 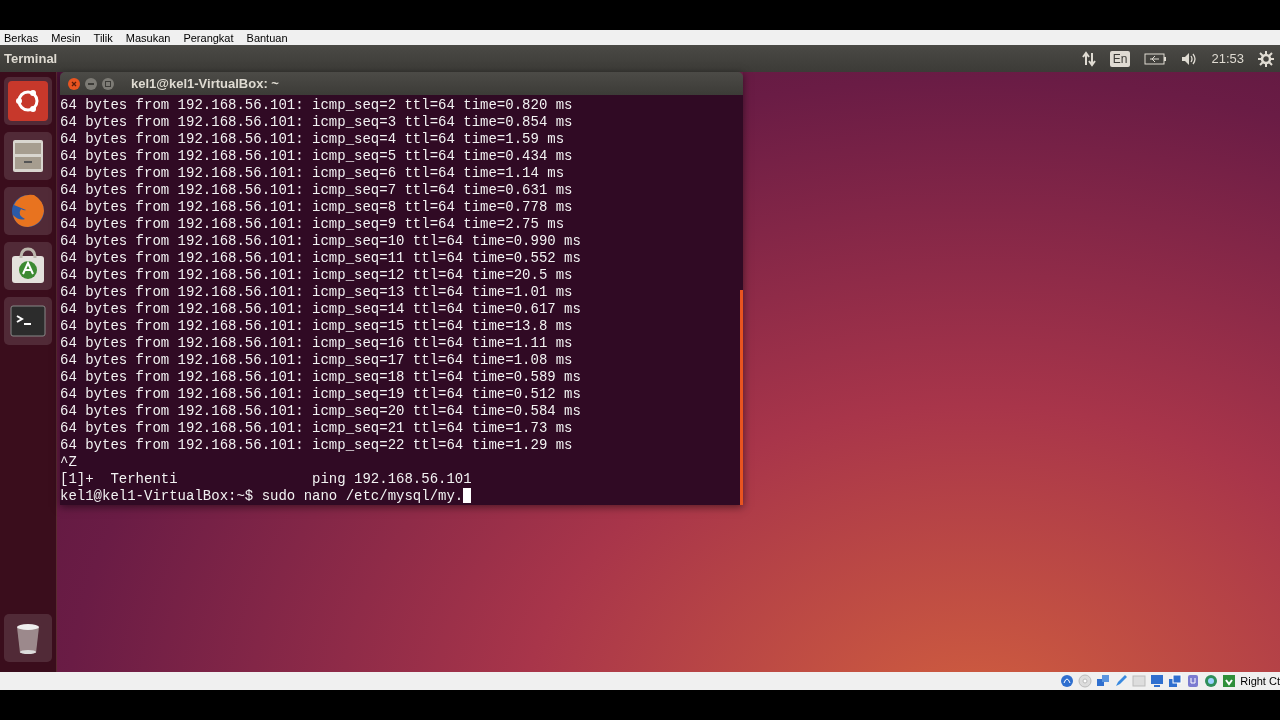 What do you see at coordinates (66, 37) in the screenshot?
I see `menu-item: Mesin` at bounding box center [66, 37].